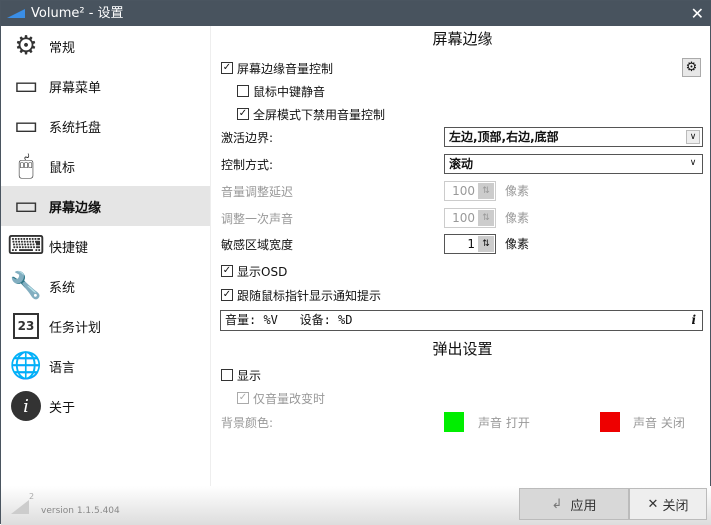 The image size is (711, 525). Describe the element at coordinates (504, 422) in the screenshot. I see `sound-on-label: 声音 打开` at that location.